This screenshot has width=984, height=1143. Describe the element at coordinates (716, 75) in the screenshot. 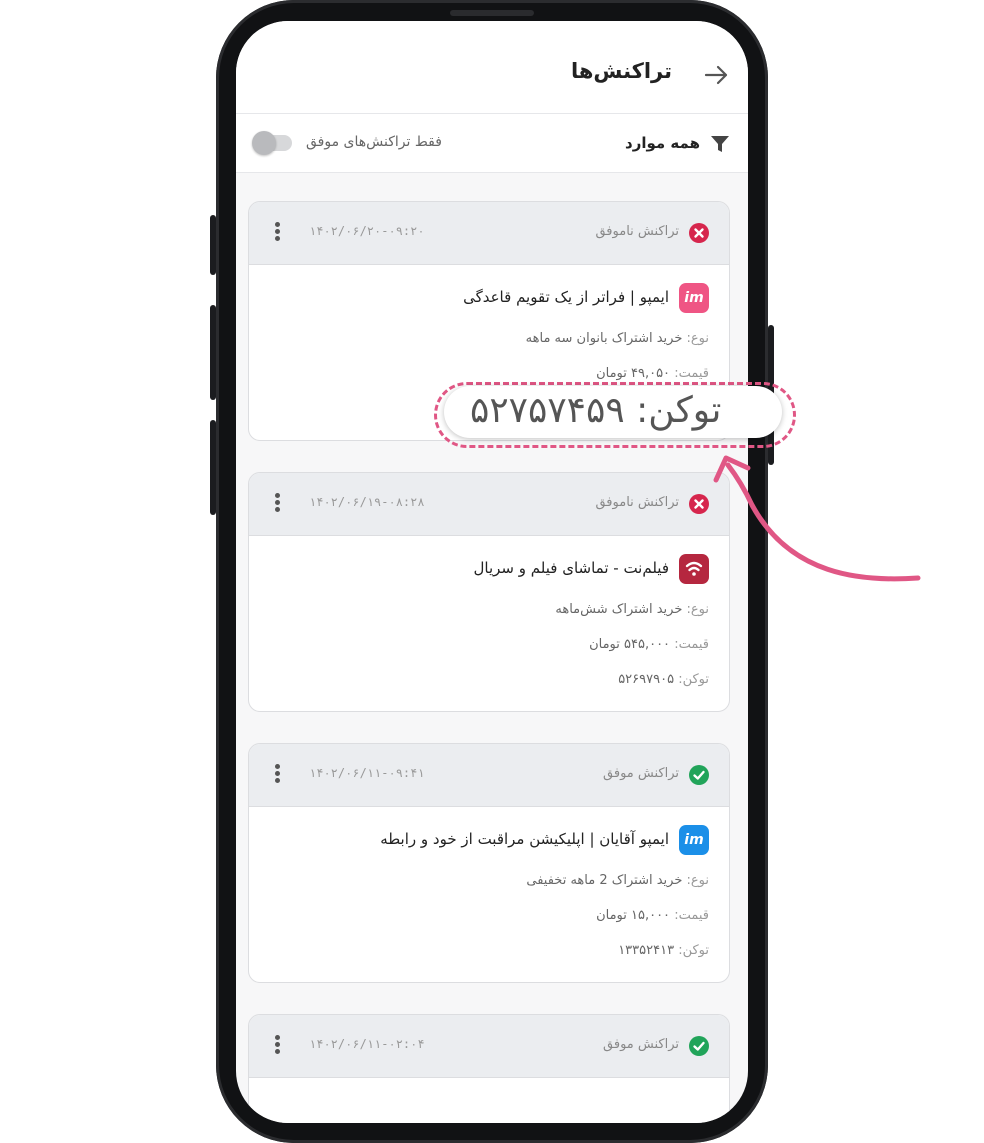

I see `arrow-right-icon` at that location.